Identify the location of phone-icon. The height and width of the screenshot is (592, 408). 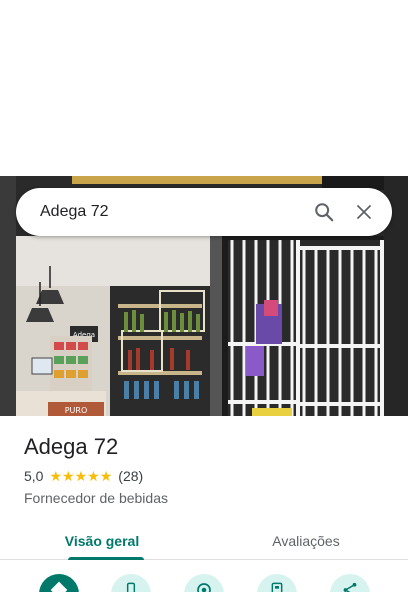
(131, 587).